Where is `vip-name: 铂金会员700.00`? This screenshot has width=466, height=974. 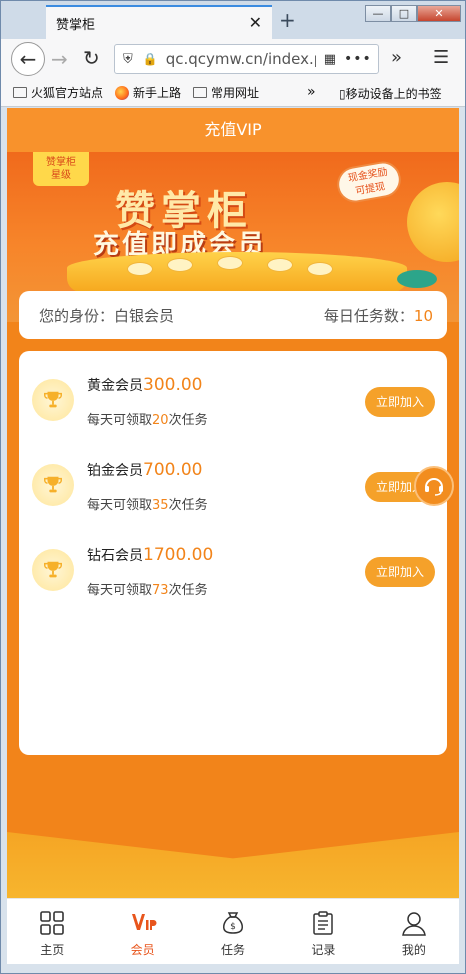
vip-name: 铂金会员700.00 is located at coordinates (144, 470).